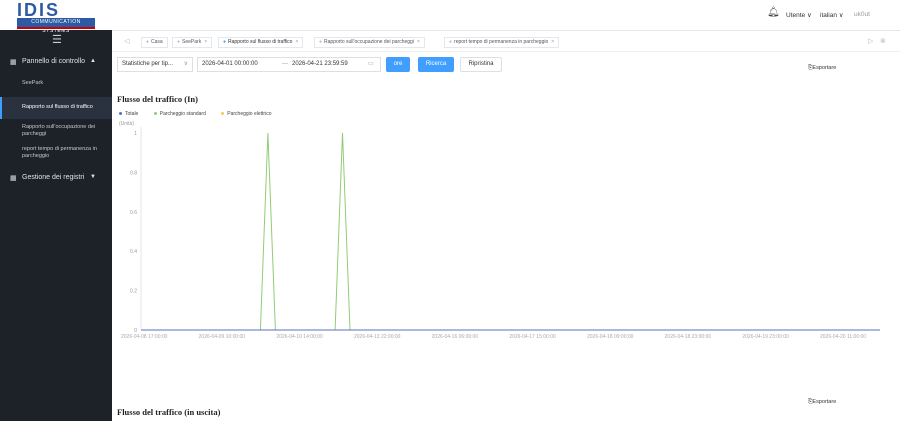 The image size is (900, 421). Describe the element at coordinates (320, 64) in the screenshot. I see `end-date: 2026-04-21 23:59:59` at that location.